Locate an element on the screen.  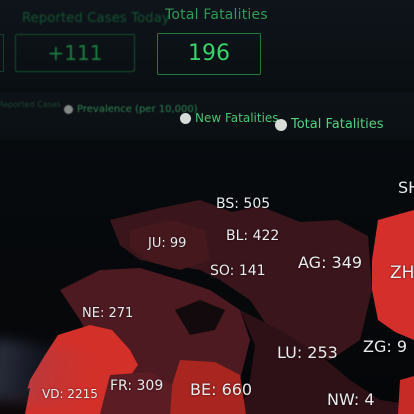
reported-cases-today-label: Reported Cases Today is located at coordinates (96, 18).